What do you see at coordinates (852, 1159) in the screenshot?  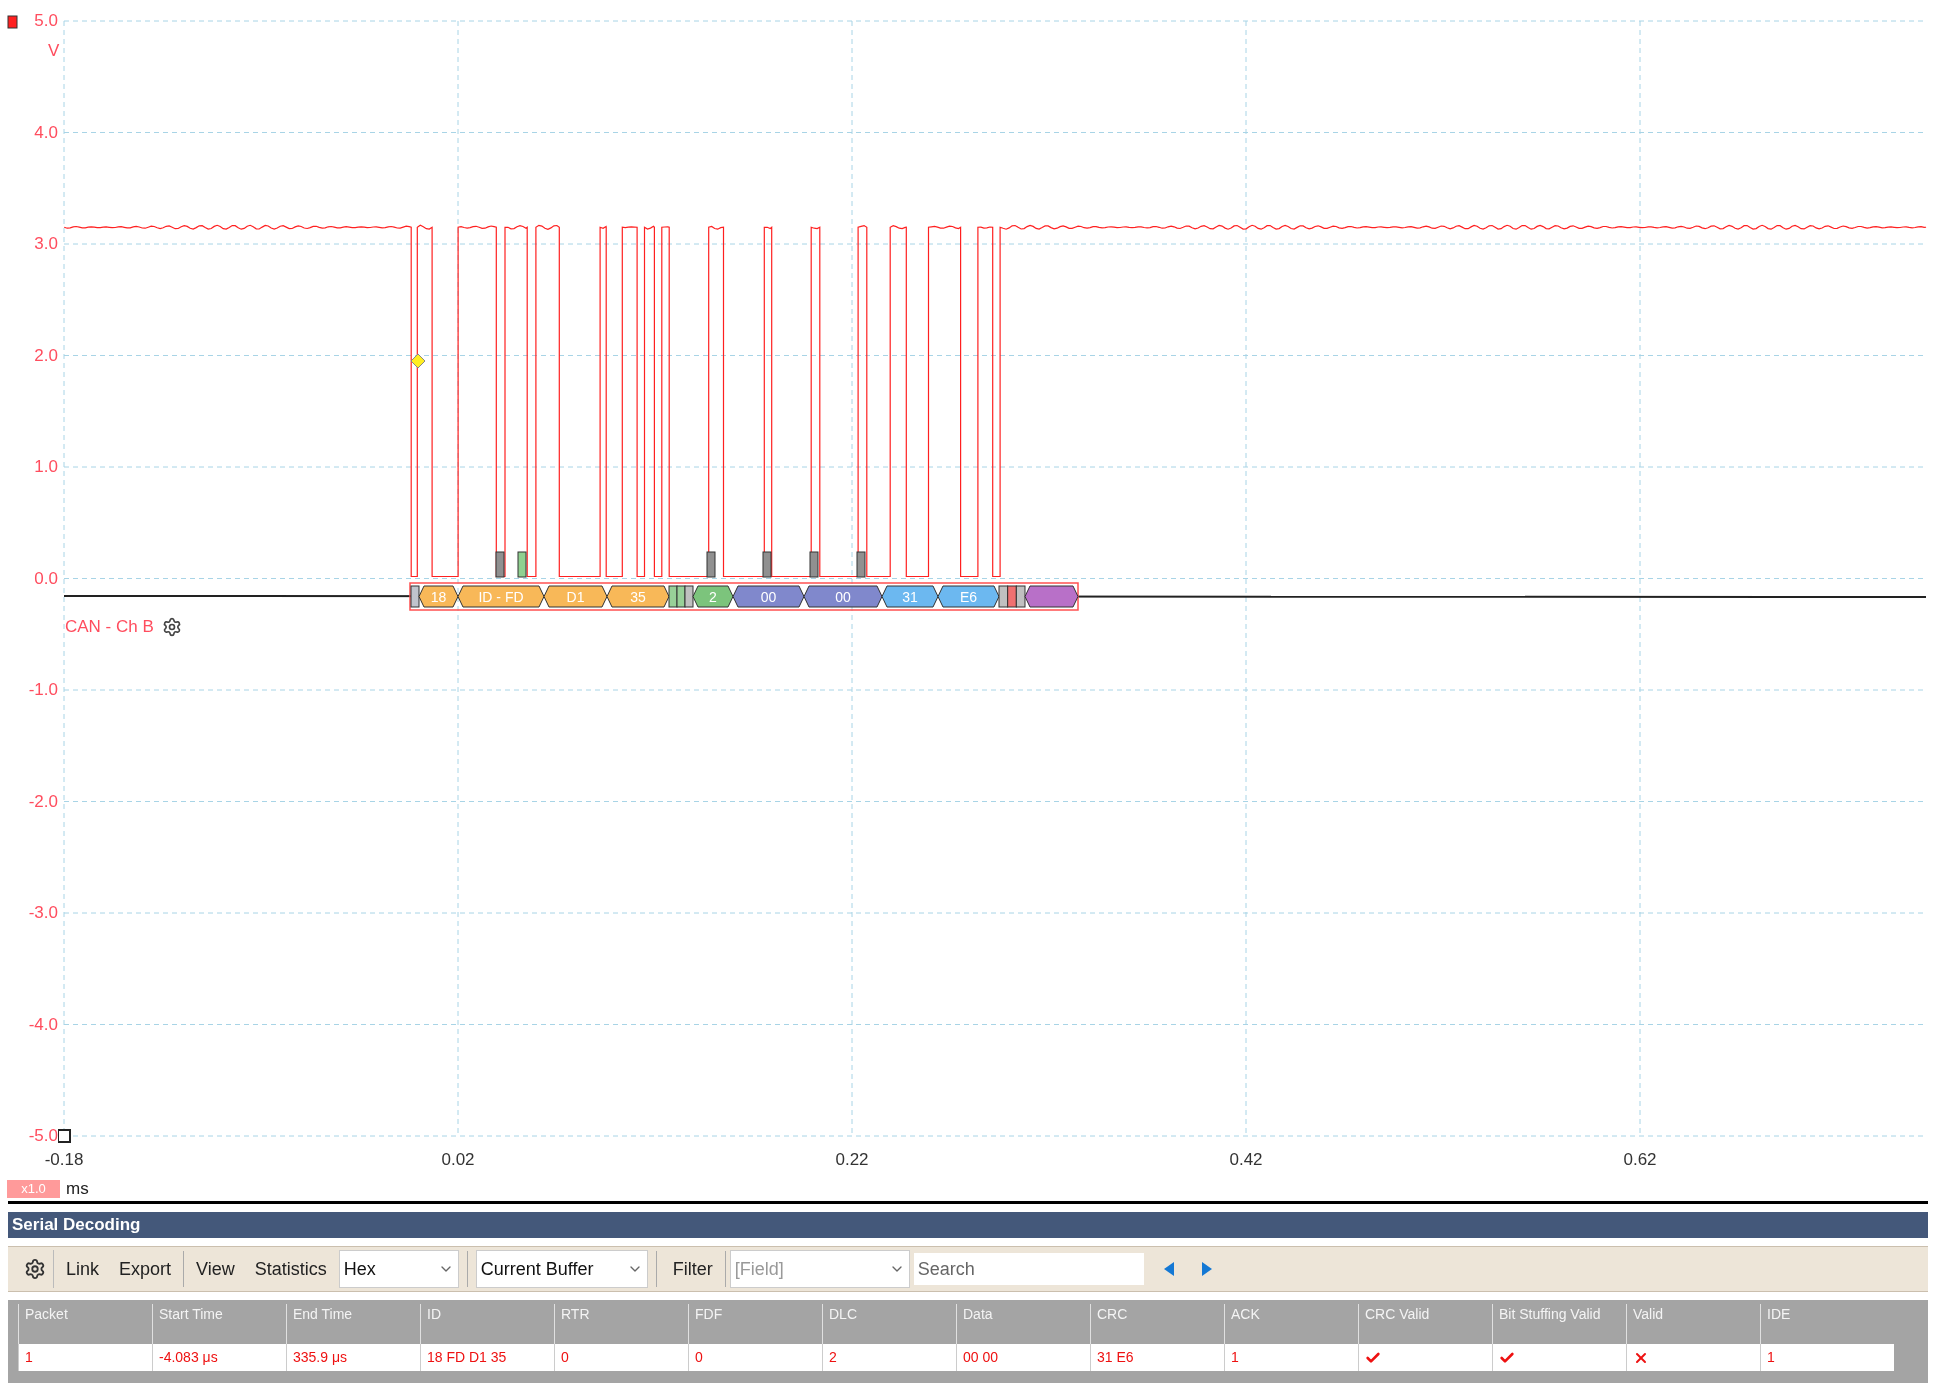 I see `x-axis-label: 0.22` at bounding box center [852, 1159].